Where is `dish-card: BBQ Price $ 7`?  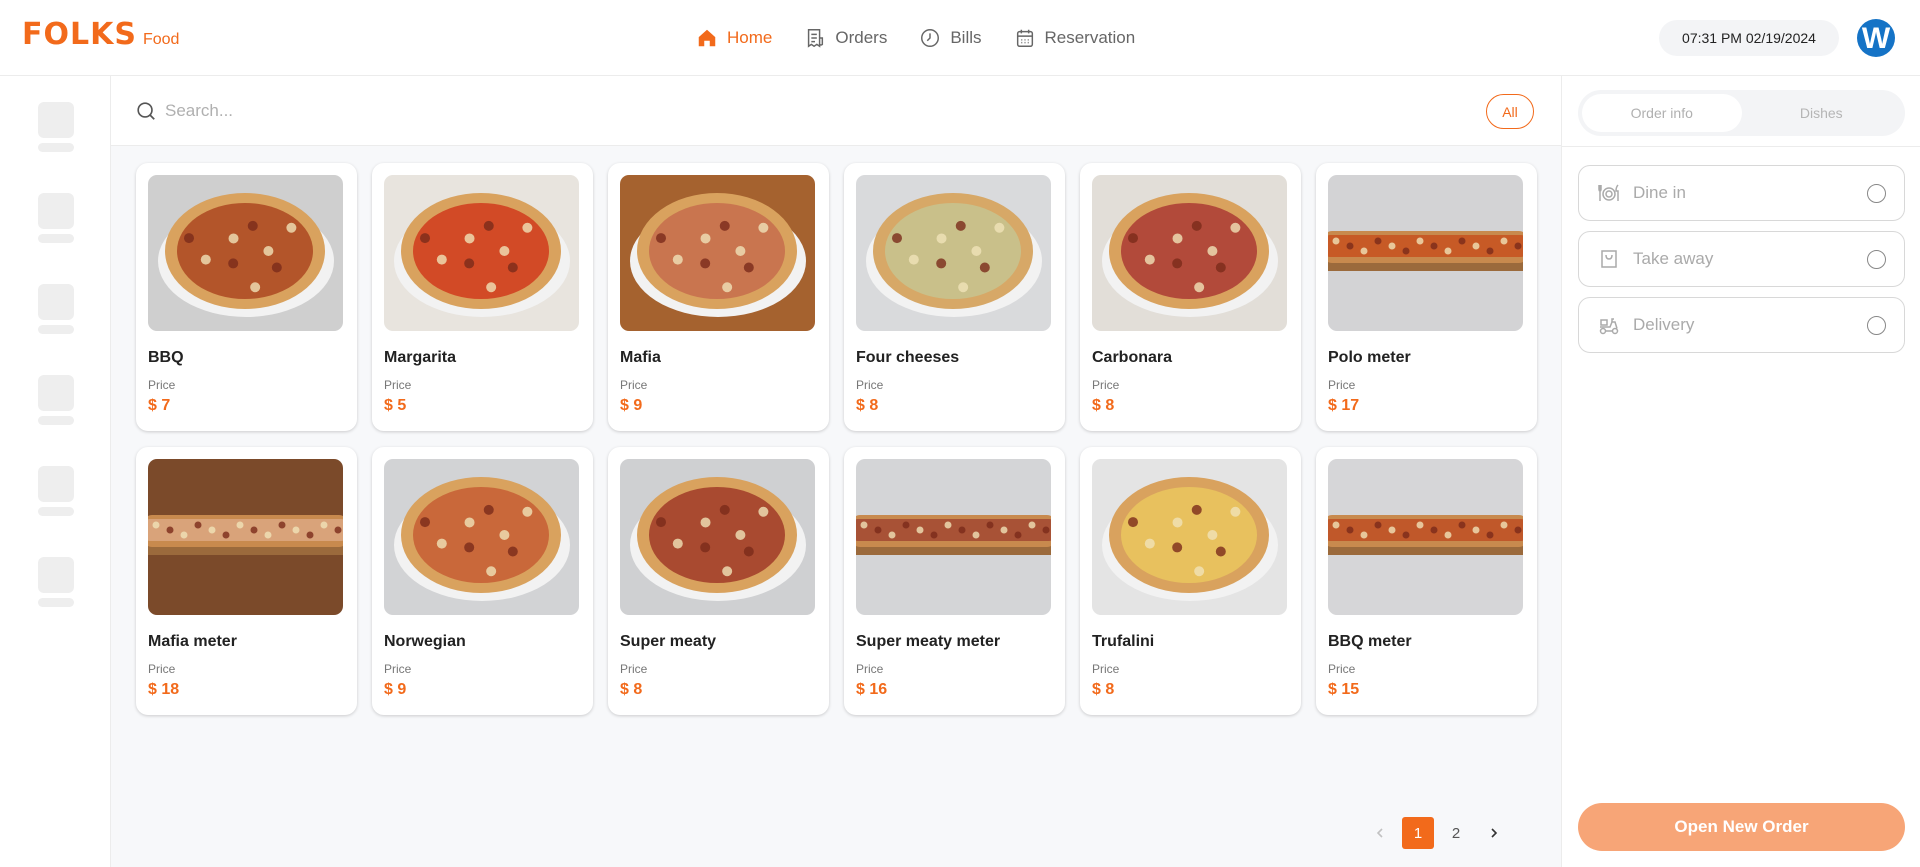 dish-card: BBQ Price $ 7 is located at coordinates (246, 297).